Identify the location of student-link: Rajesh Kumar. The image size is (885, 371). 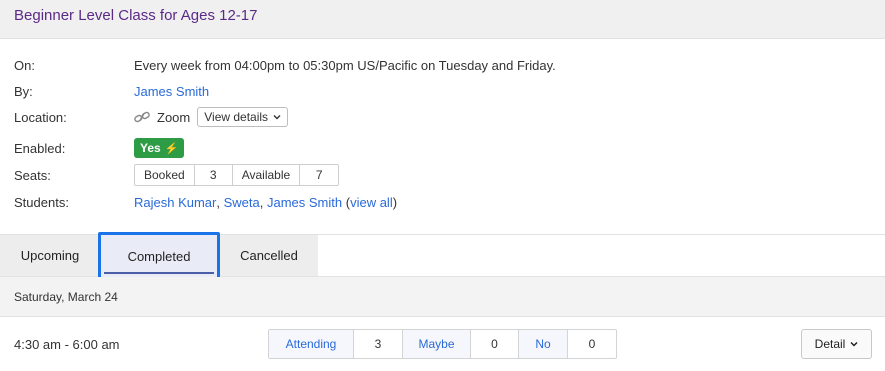
(175, 202).